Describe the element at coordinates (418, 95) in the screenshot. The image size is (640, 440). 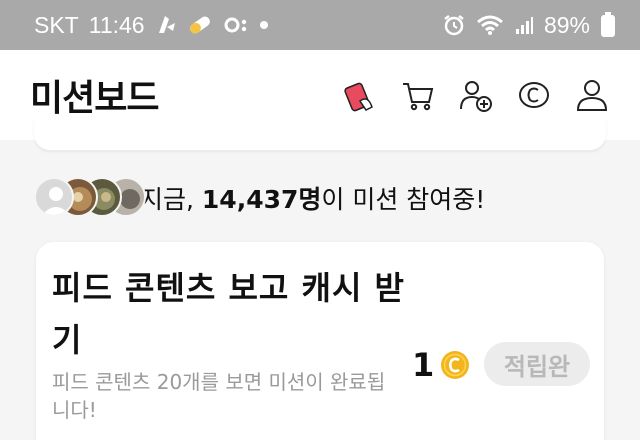
I see `cart-icon` at that location.